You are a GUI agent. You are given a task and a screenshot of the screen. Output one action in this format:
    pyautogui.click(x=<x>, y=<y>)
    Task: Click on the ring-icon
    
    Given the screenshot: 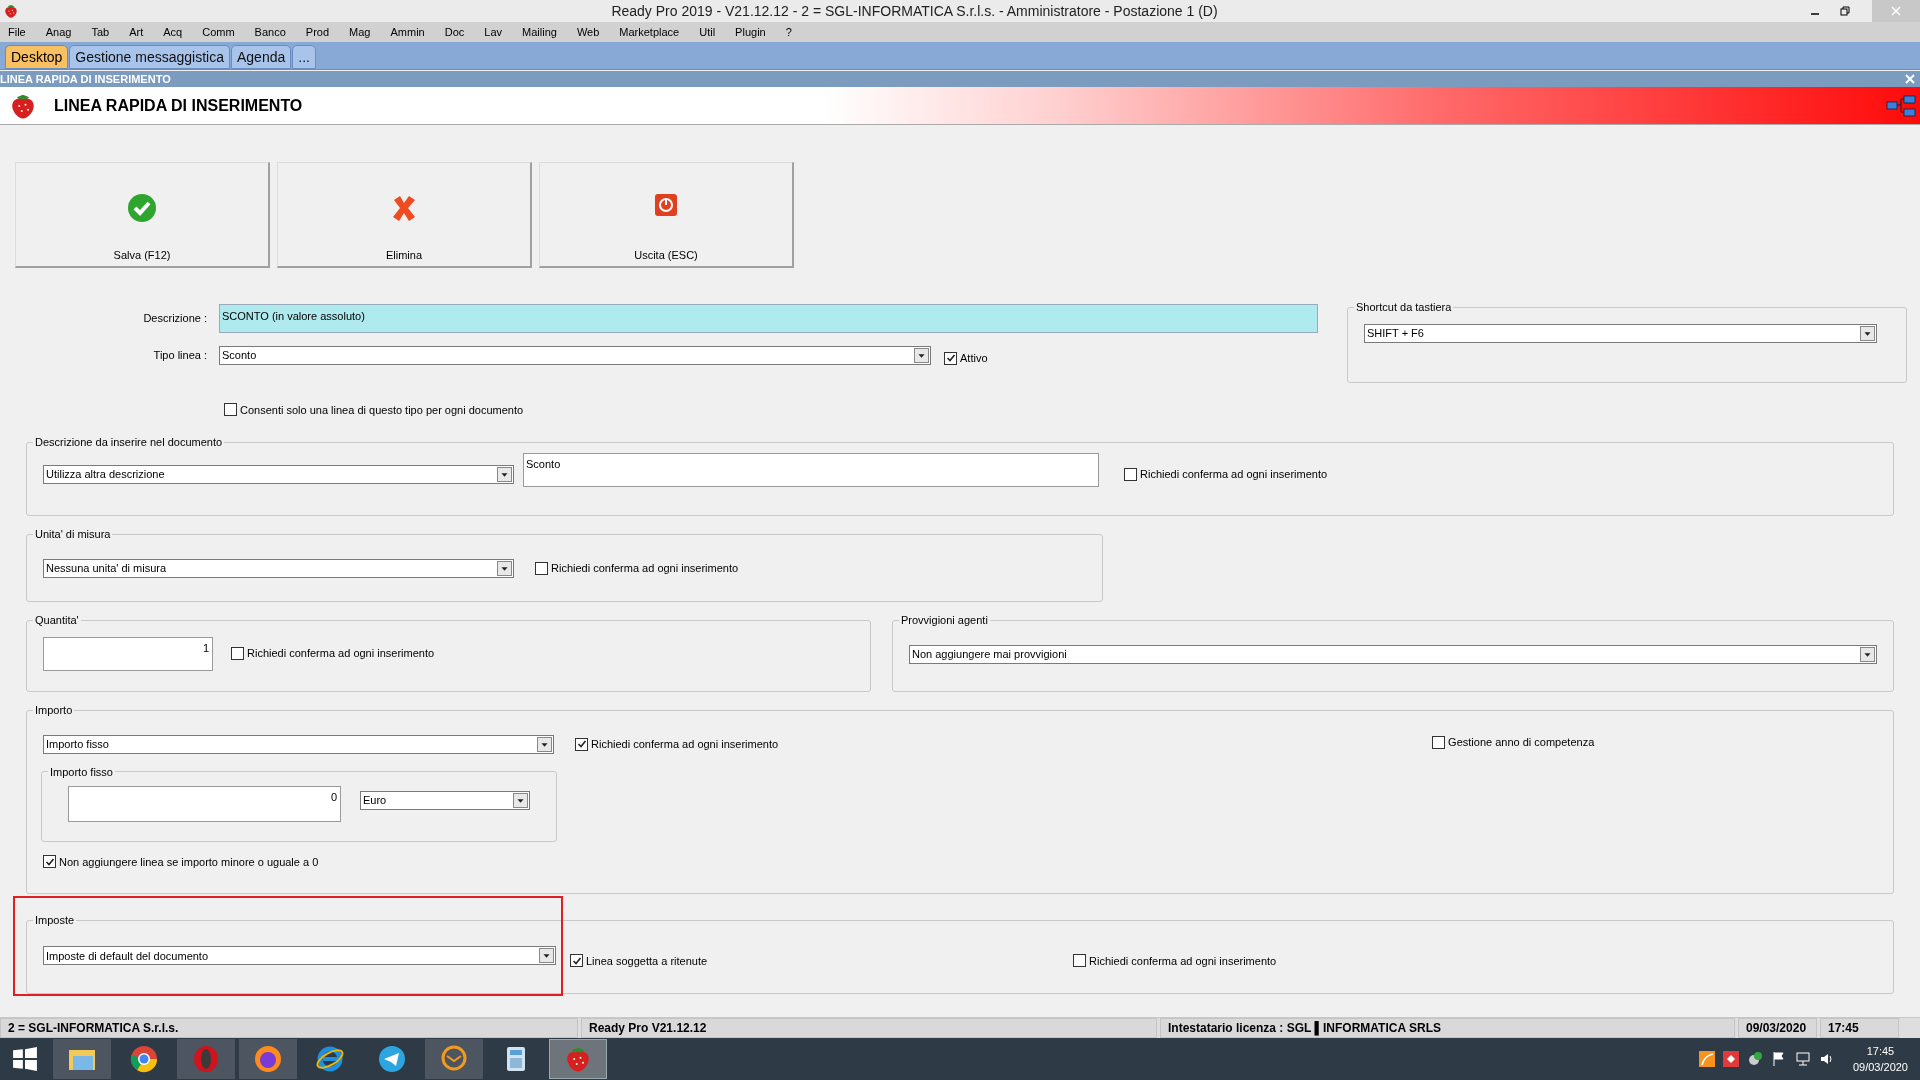 What is the action you would take?
    pyautogui.click(x=206, y=1059)
    